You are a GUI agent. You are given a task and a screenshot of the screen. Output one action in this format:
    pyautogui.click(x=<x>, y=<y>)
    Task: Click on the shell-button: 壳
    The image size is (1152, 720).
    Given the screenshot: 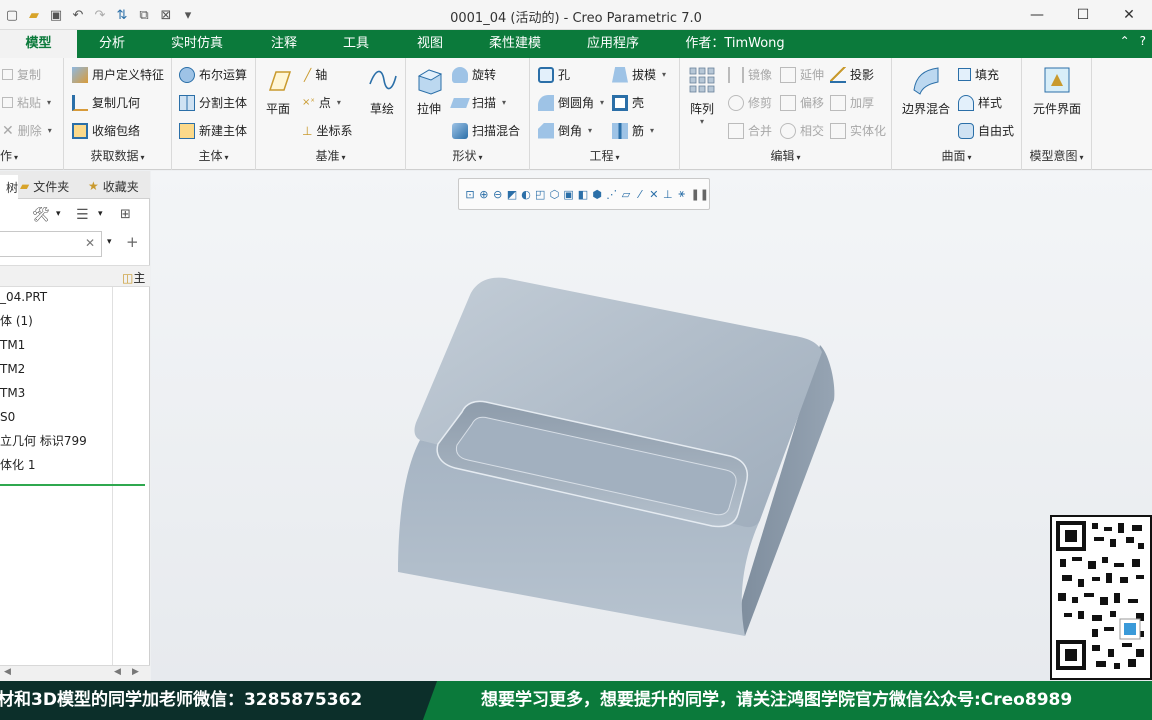 What is the action you would take?
    pyautogui.click(x=628, y=102)
    